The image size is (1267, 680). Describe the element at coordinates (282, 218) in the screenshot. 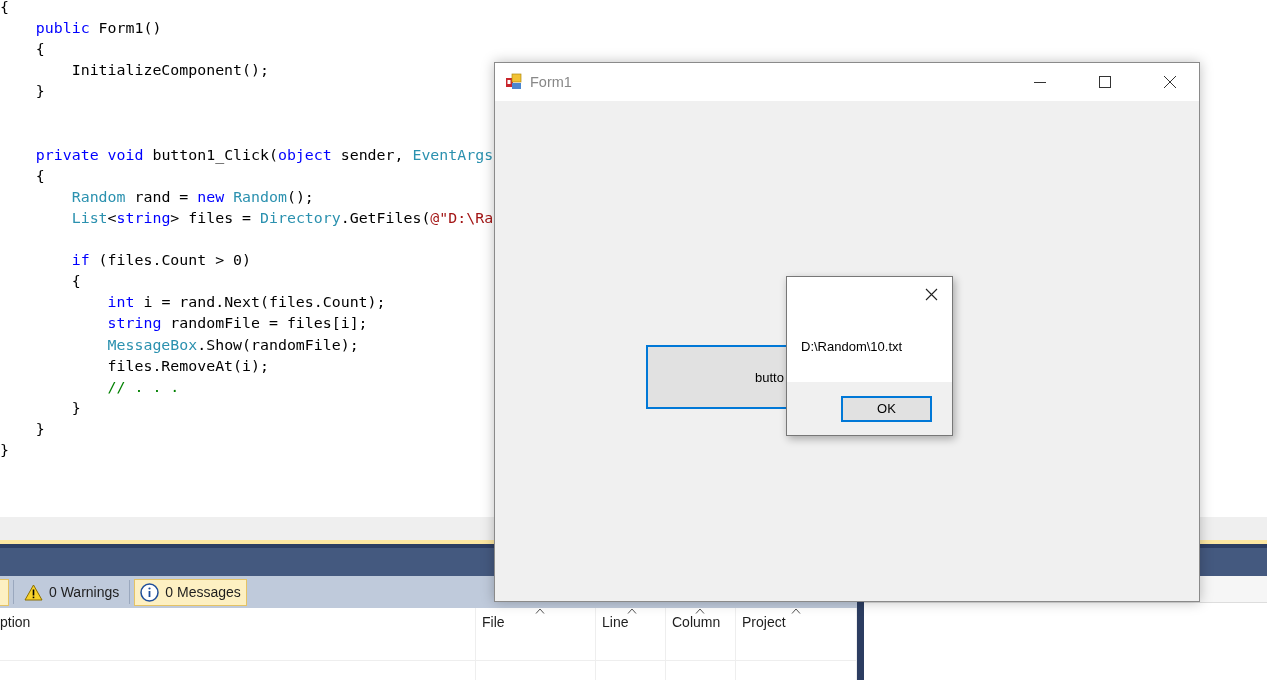

I see `code-line: List<string> files = Directory.GetFiles(@"D:\Ra` at that location.